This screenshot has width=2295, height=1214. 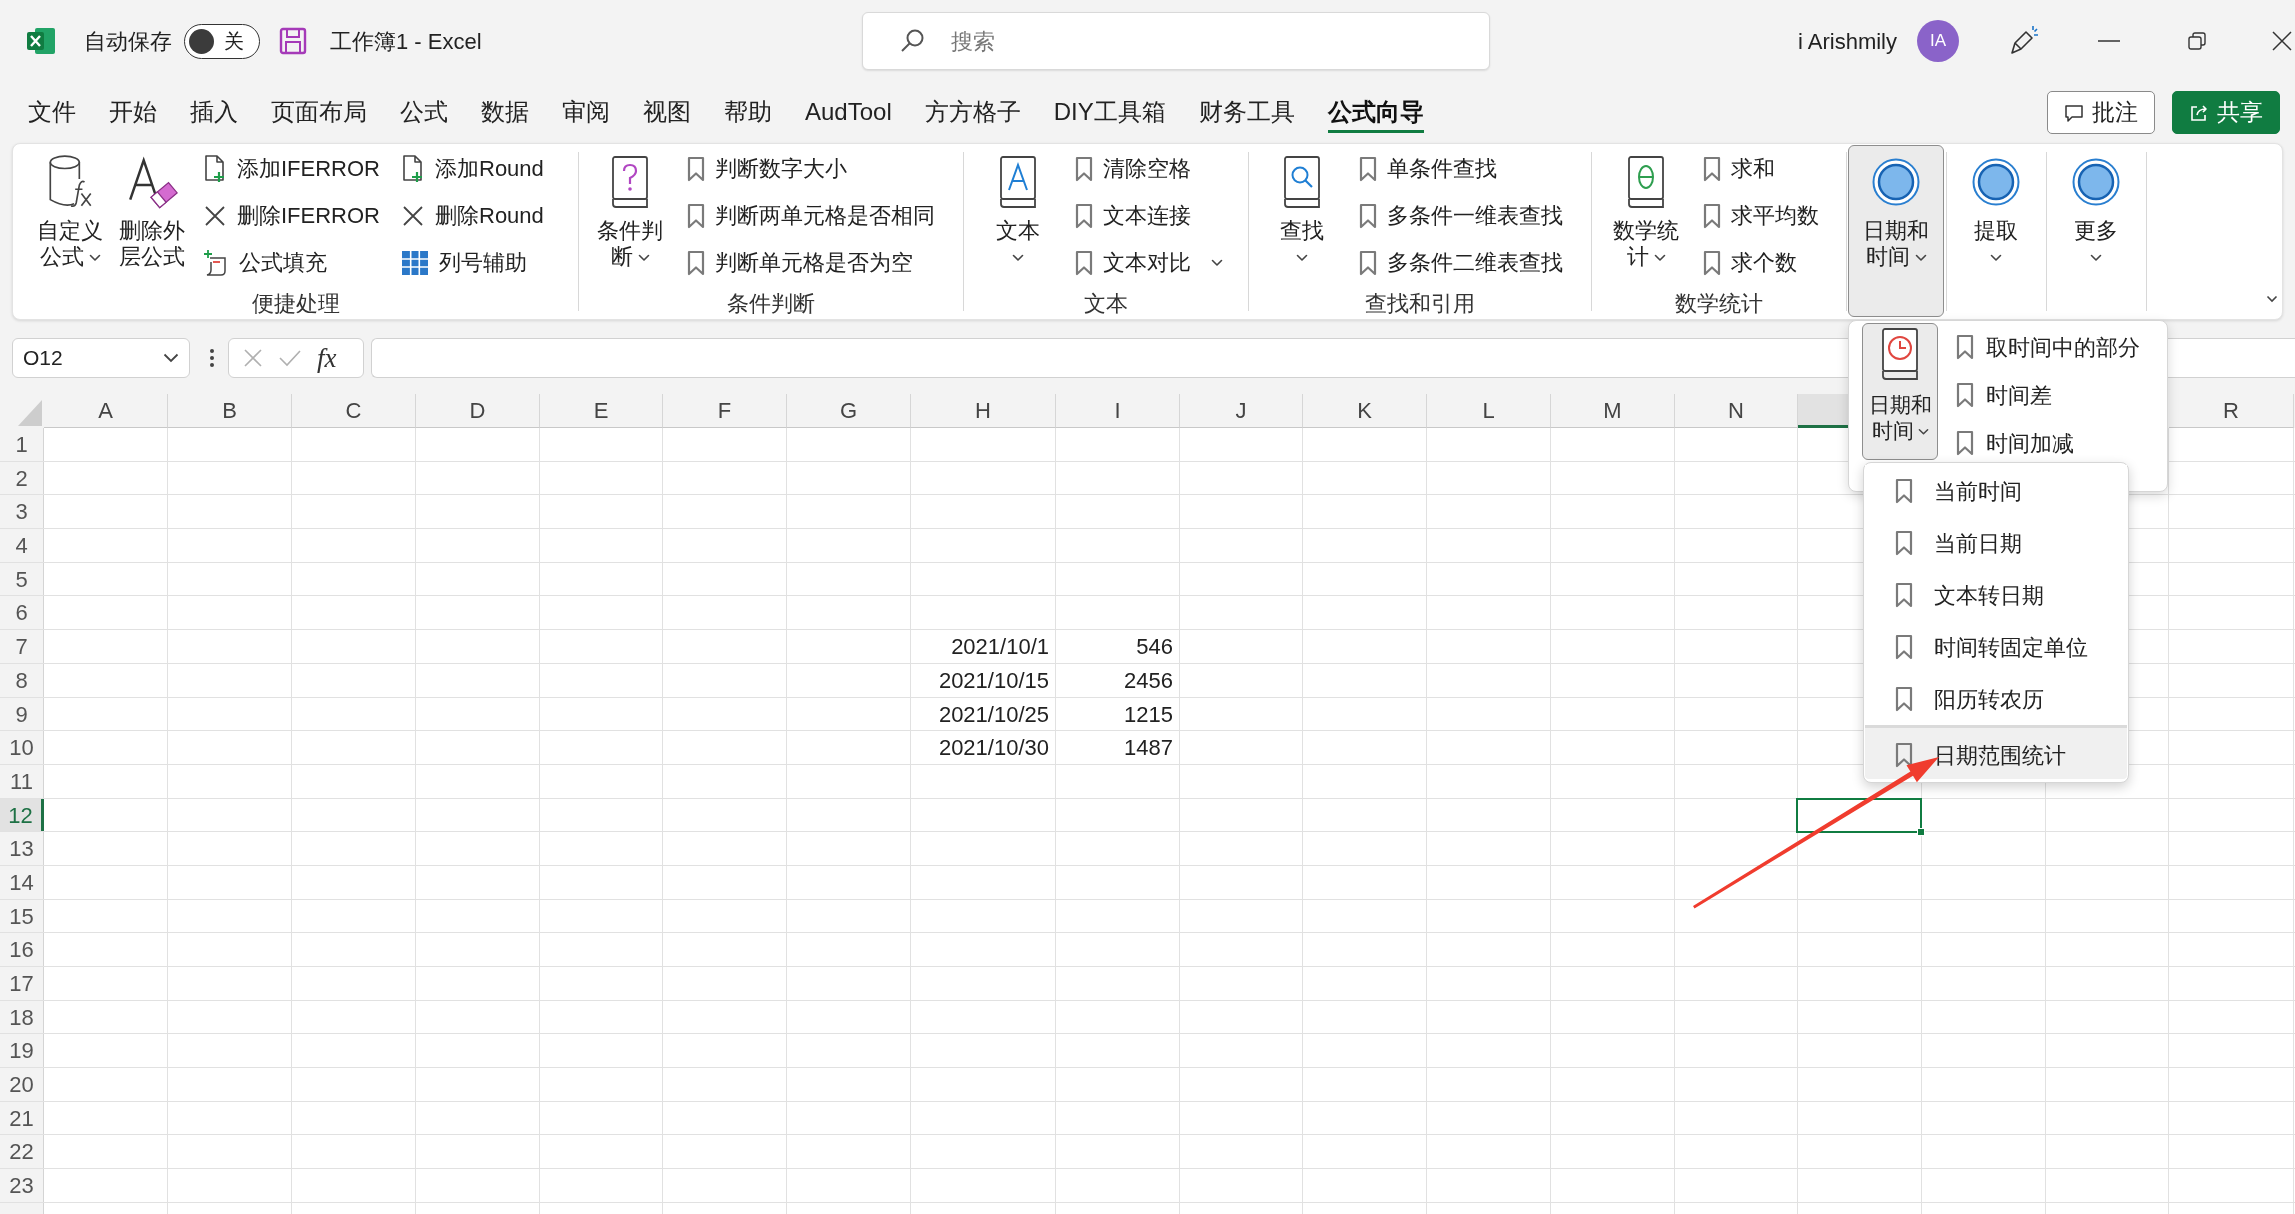 What do you see at coordinates (1148, 748) in the screenshot?
I see `table-cell-text: 1487` at bounding box center [1148, 748].